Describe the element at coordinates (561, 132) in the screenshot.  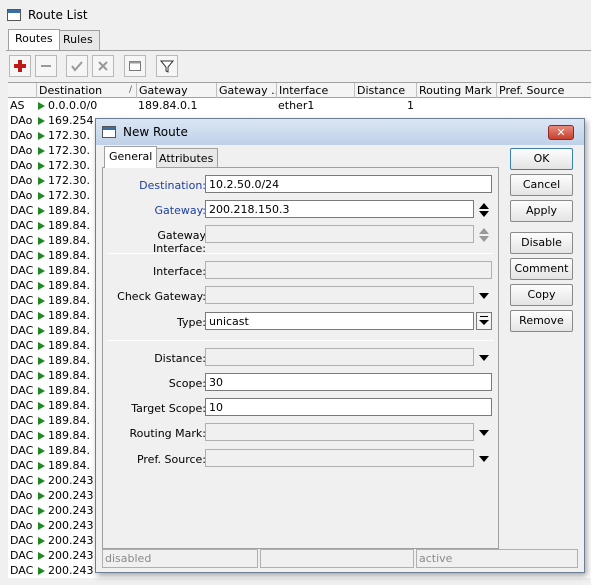
I see `close-button: ✕` at that location.